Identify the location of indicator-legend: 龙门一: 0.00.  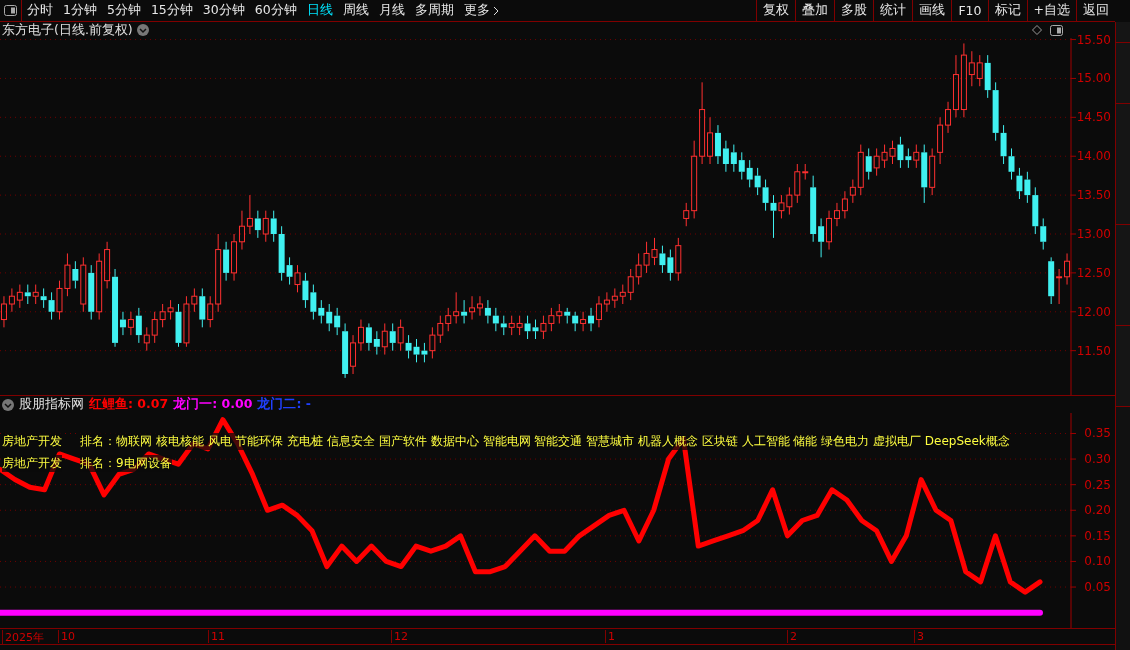
(213, 404).